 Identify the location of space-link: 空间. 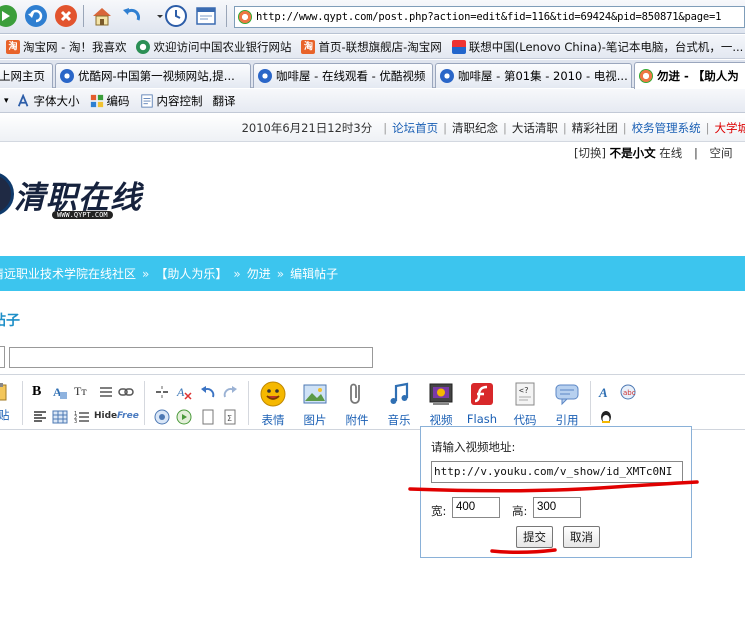
(720, 153).